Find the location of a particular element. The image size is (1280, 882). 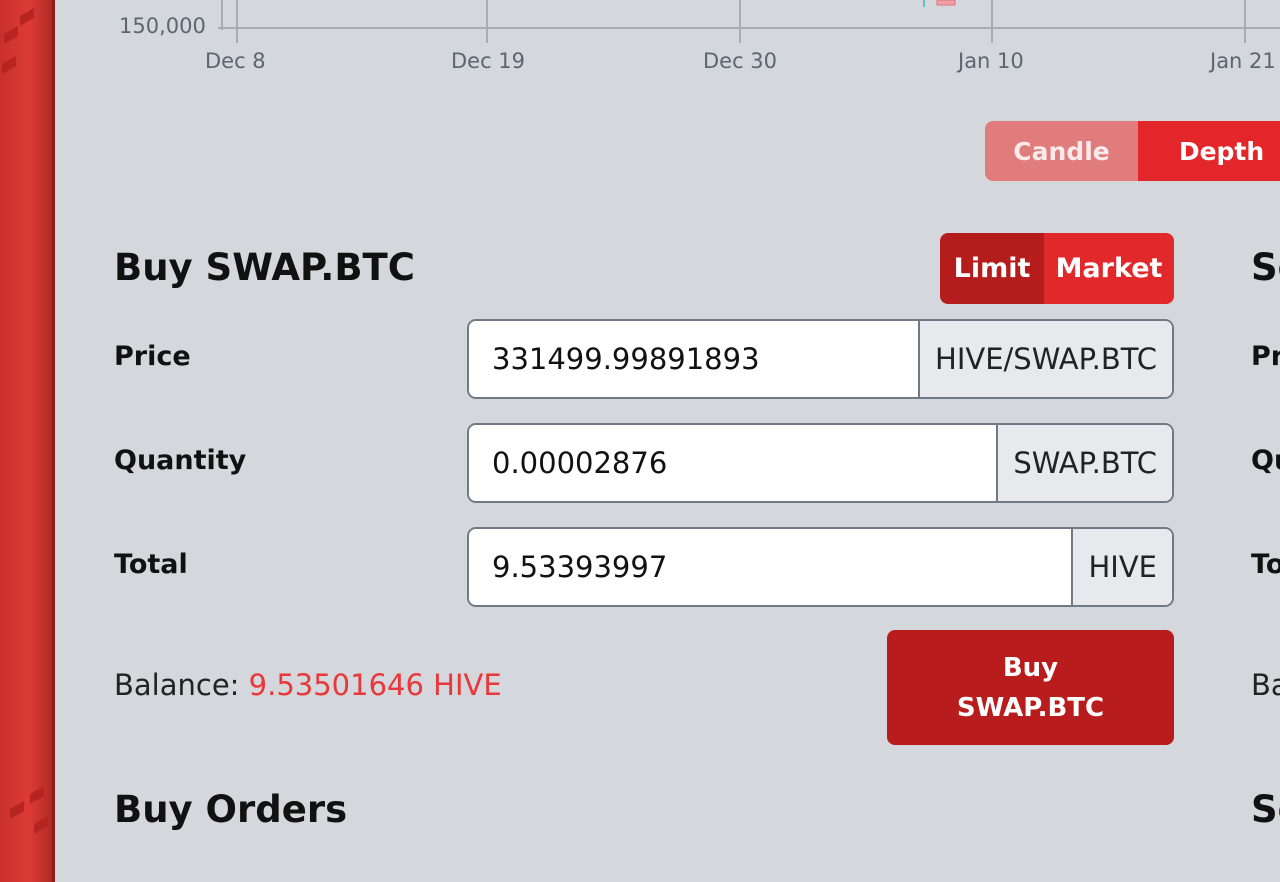

y-axis-tick: 150,000 is located at coordinates (162, 26).